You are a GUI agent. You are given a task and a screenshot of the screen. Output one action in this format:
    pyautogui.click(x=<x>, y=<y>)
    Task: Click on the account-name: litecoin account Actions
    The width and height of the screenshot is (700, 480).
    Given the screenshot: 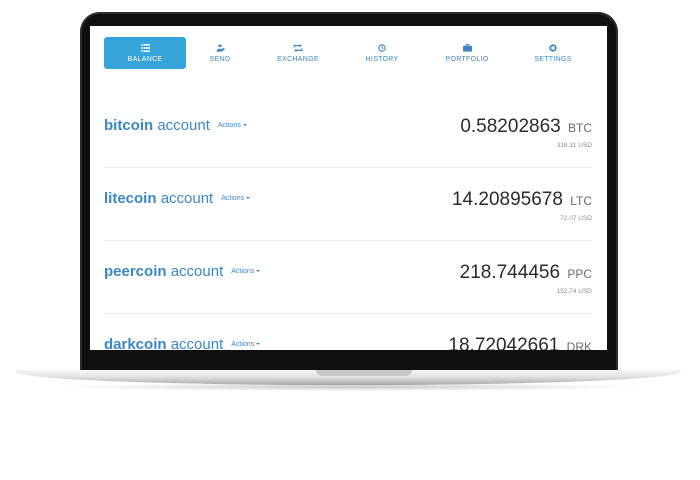 What is the action you would take?
    pyautogui.click(x=177, y=198)
    